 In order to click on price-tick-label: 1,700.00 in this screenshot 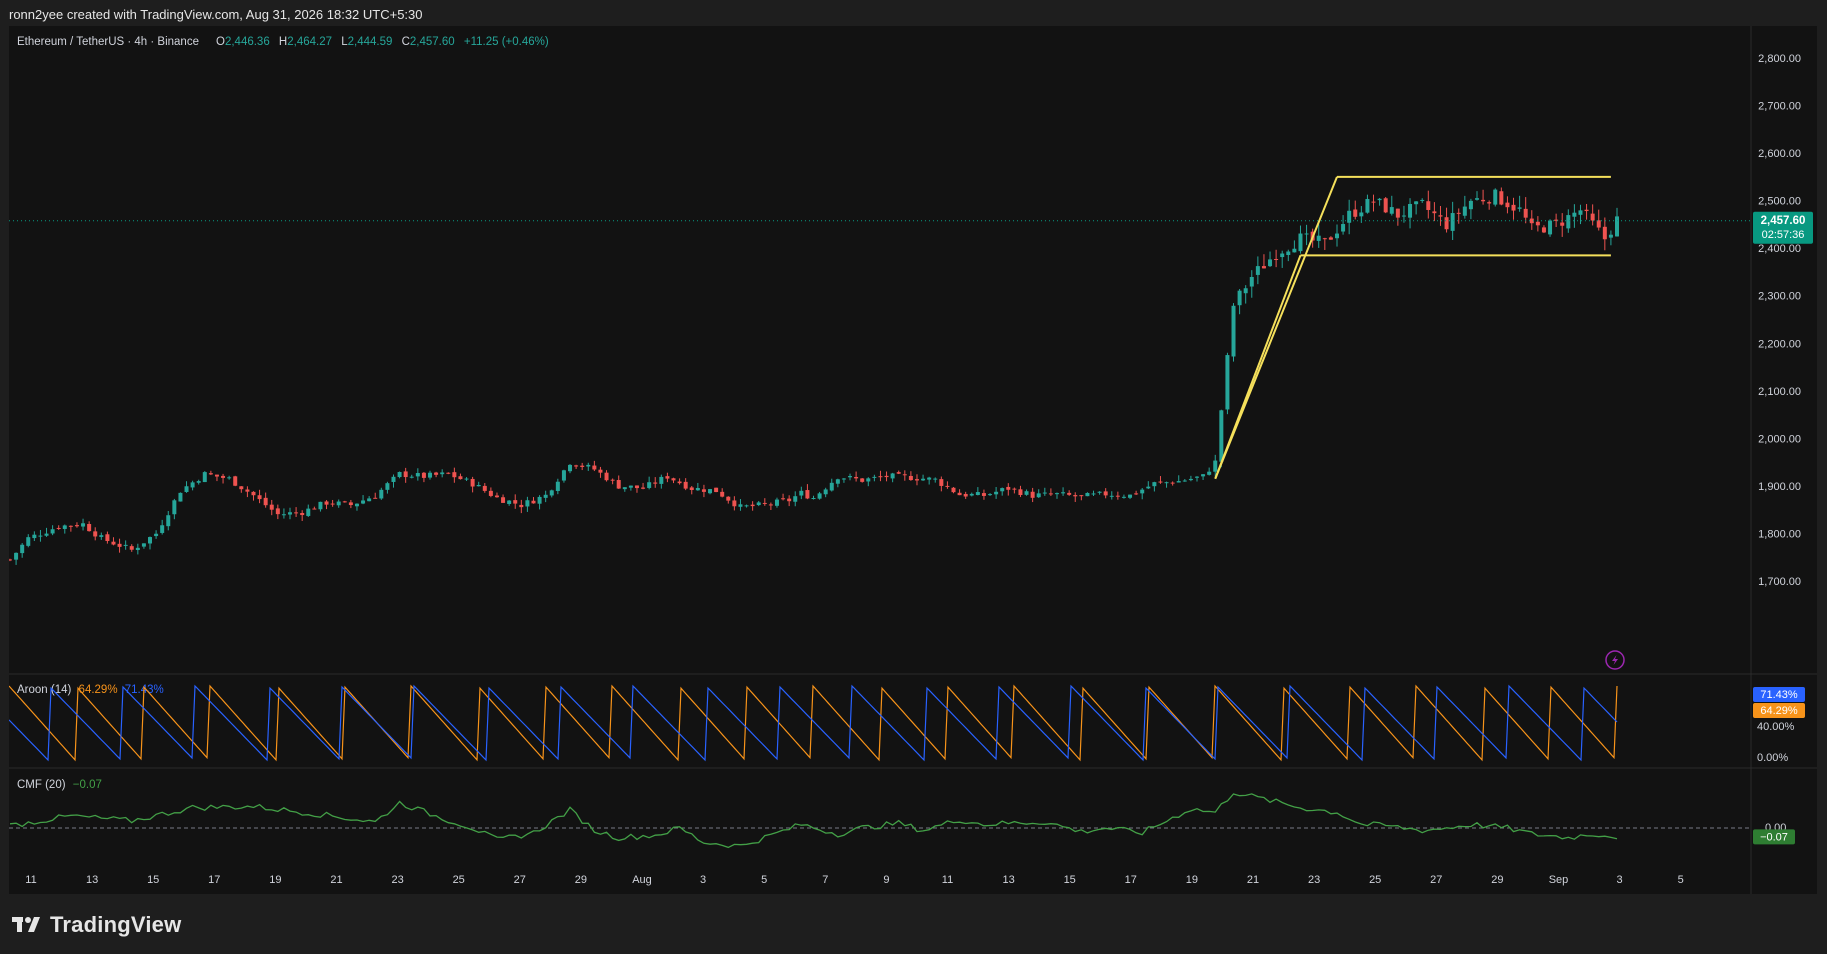, I will do `click(1779, 582)`.